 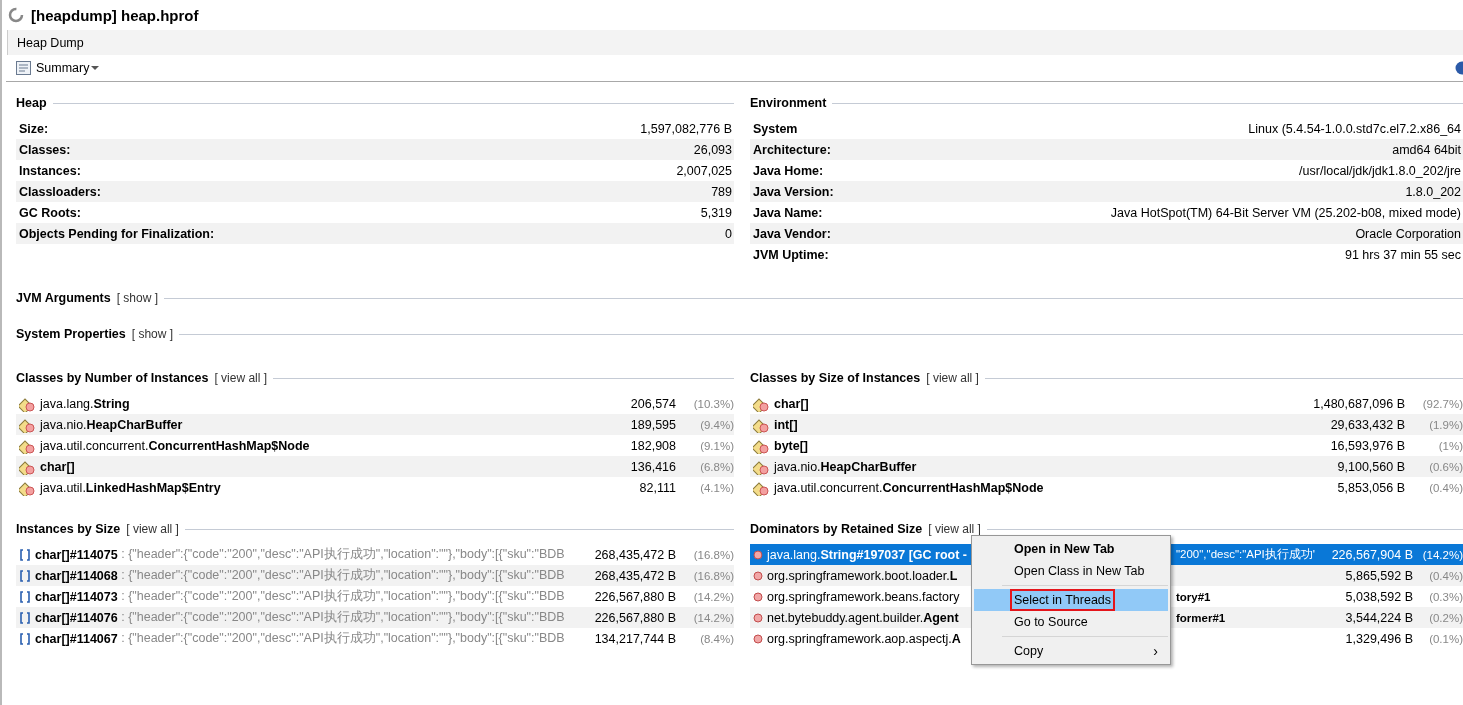 What do you see at coordinates (76, 638) in the screenshot?
I see `instance-name: char[]#114067` at bounding box center [76, 638].